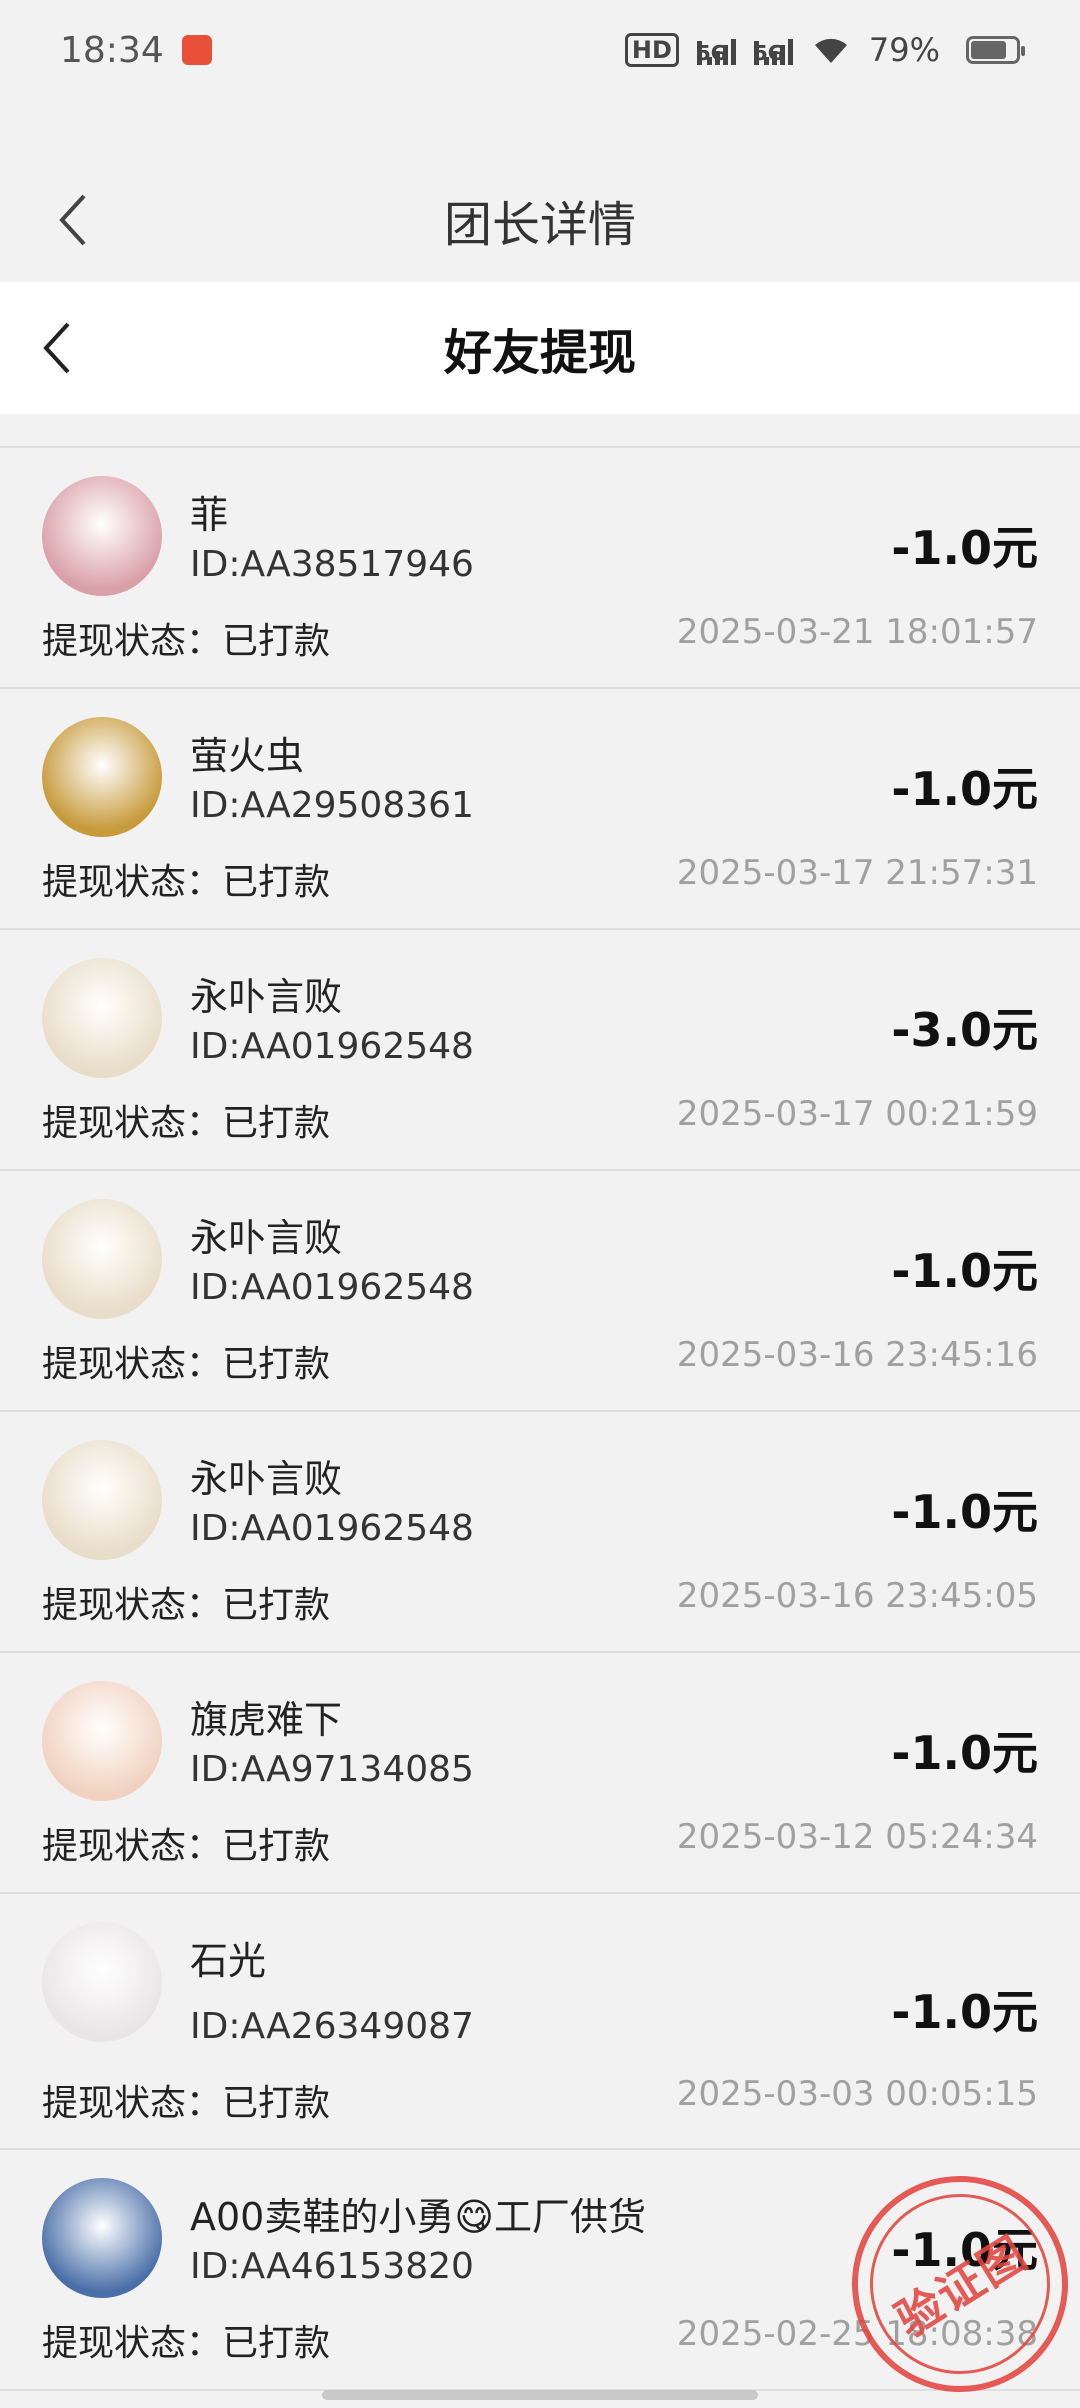  I want to click on status-left: 18:34, so click(136, 50).